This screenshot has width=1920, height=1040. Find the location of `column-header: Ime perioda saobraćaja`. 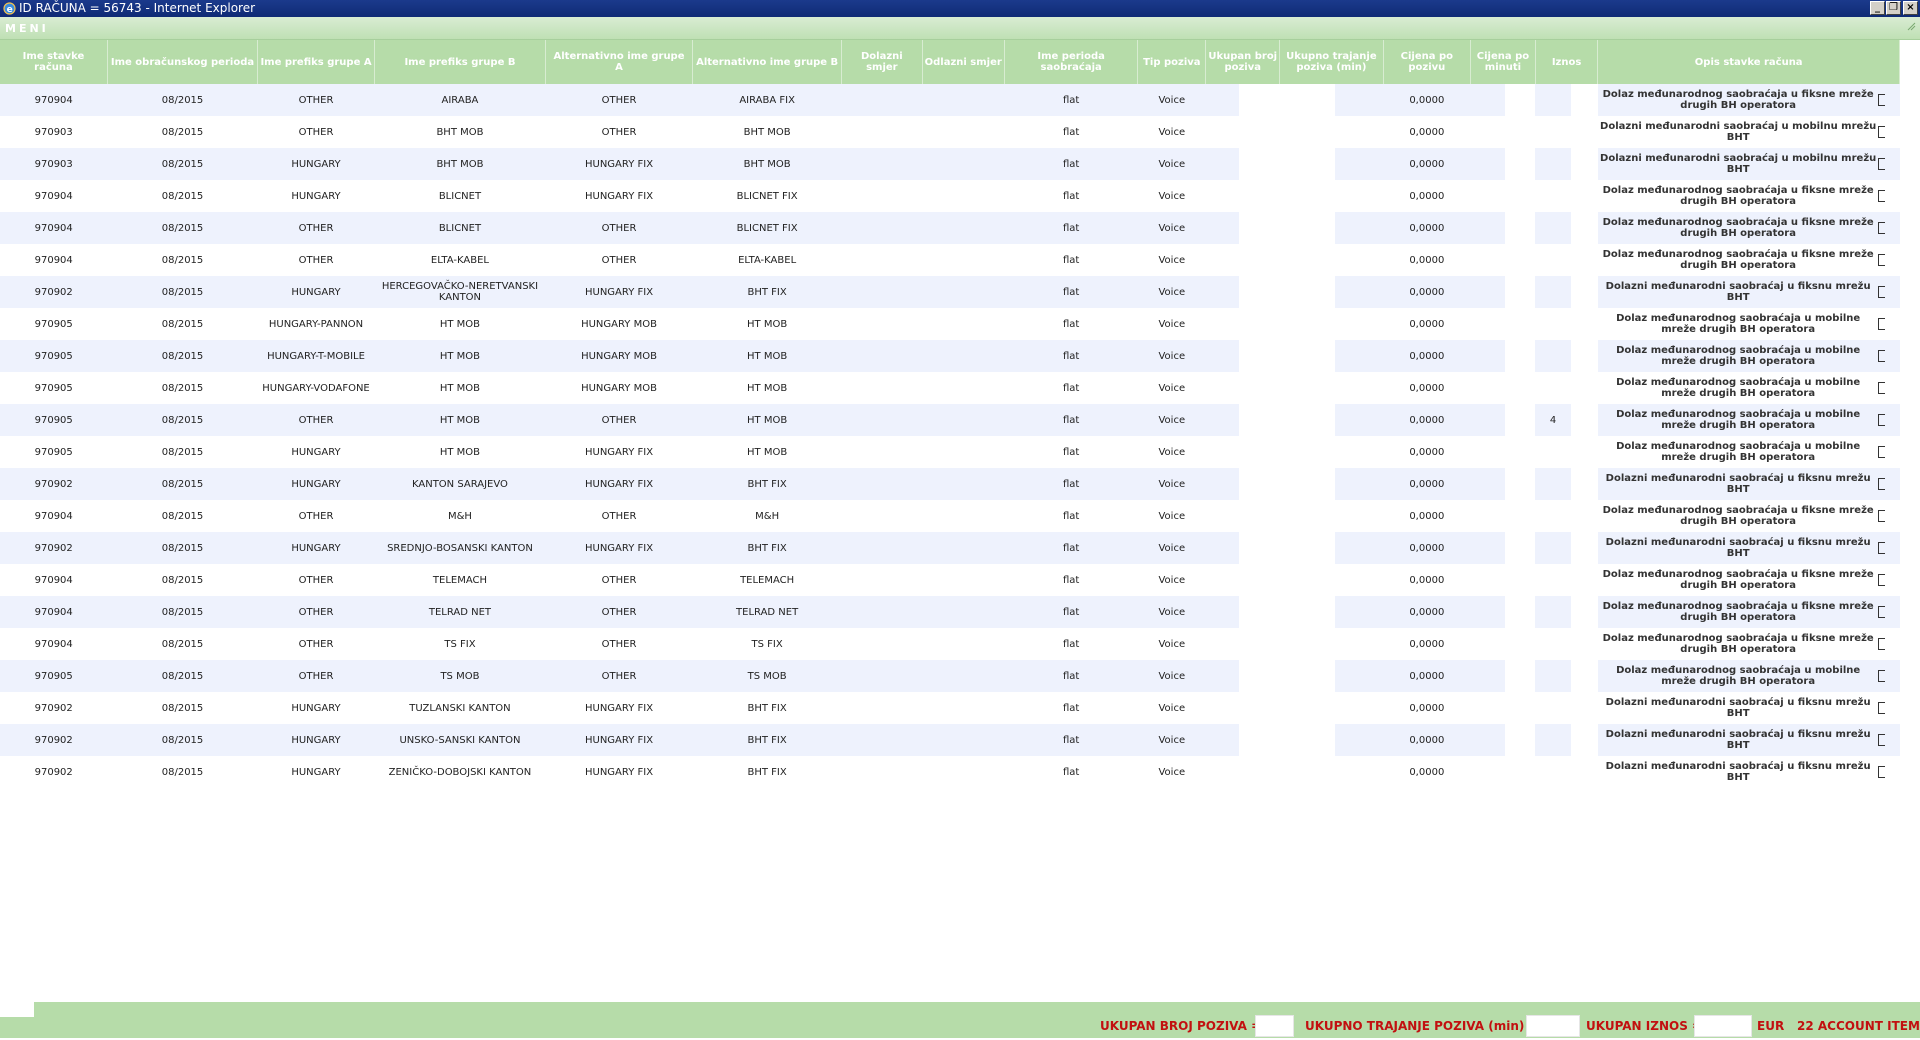

column-header: Ime perioda saobraćaja is located at coordinates (1071, 62).